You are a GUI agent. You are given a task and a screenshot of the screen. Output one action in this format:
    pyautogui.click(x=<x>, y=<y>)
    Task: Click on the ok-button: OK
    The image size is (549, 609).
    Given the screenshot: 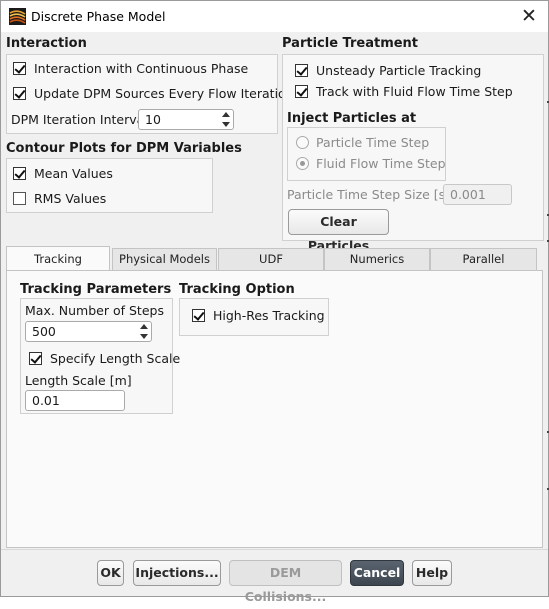 What is the action you would take?
    pyautogui.click(x=110, y=573)
    